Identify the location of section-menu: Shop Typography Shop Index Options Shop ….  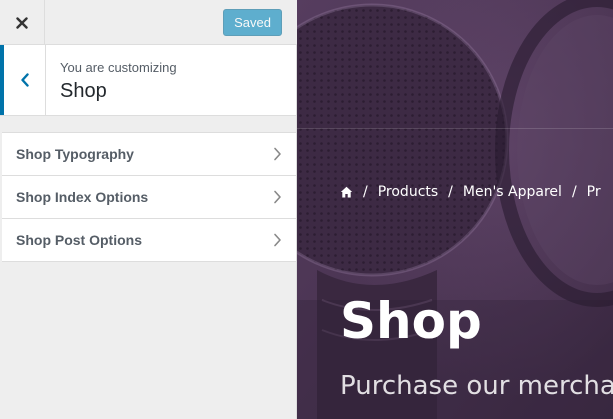
(149, 197).